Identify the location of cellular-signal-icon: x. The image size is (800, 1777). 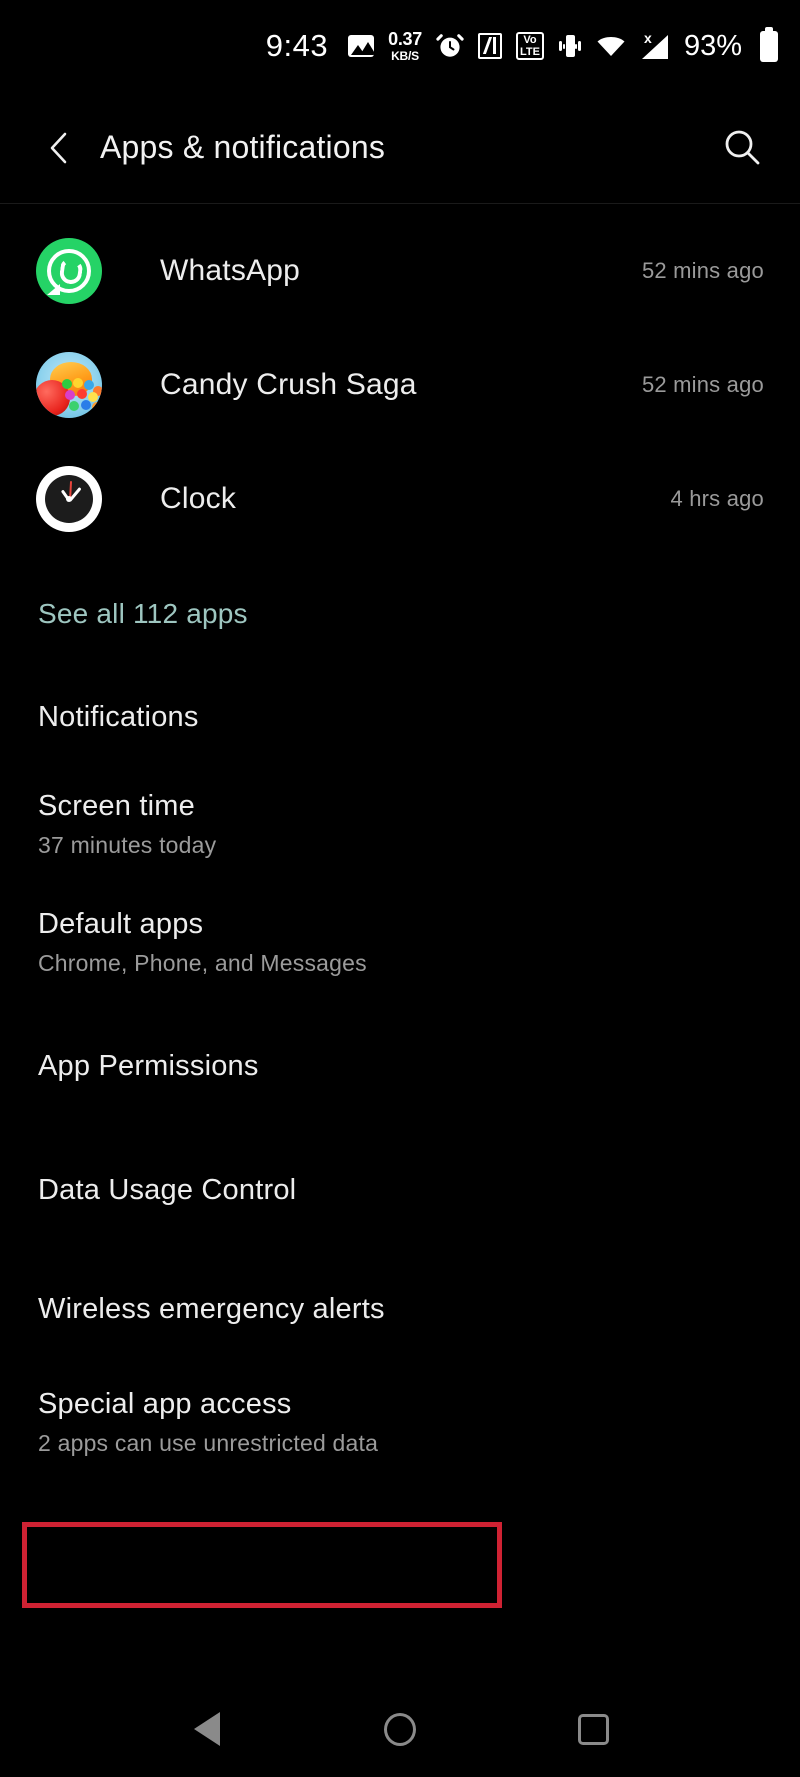
(654, 45).